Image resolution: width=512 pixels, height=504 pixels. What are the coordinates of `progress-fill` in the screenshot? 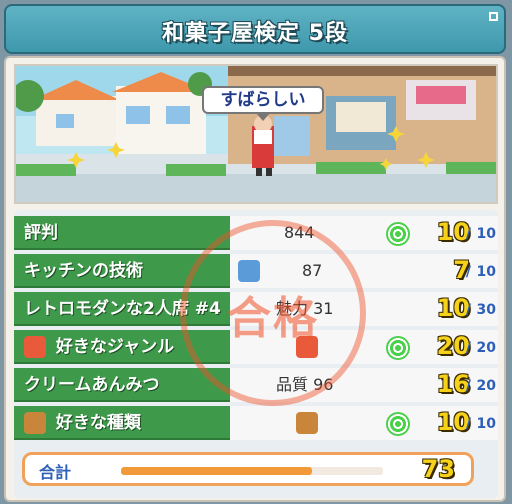 It's located at (217, 471).